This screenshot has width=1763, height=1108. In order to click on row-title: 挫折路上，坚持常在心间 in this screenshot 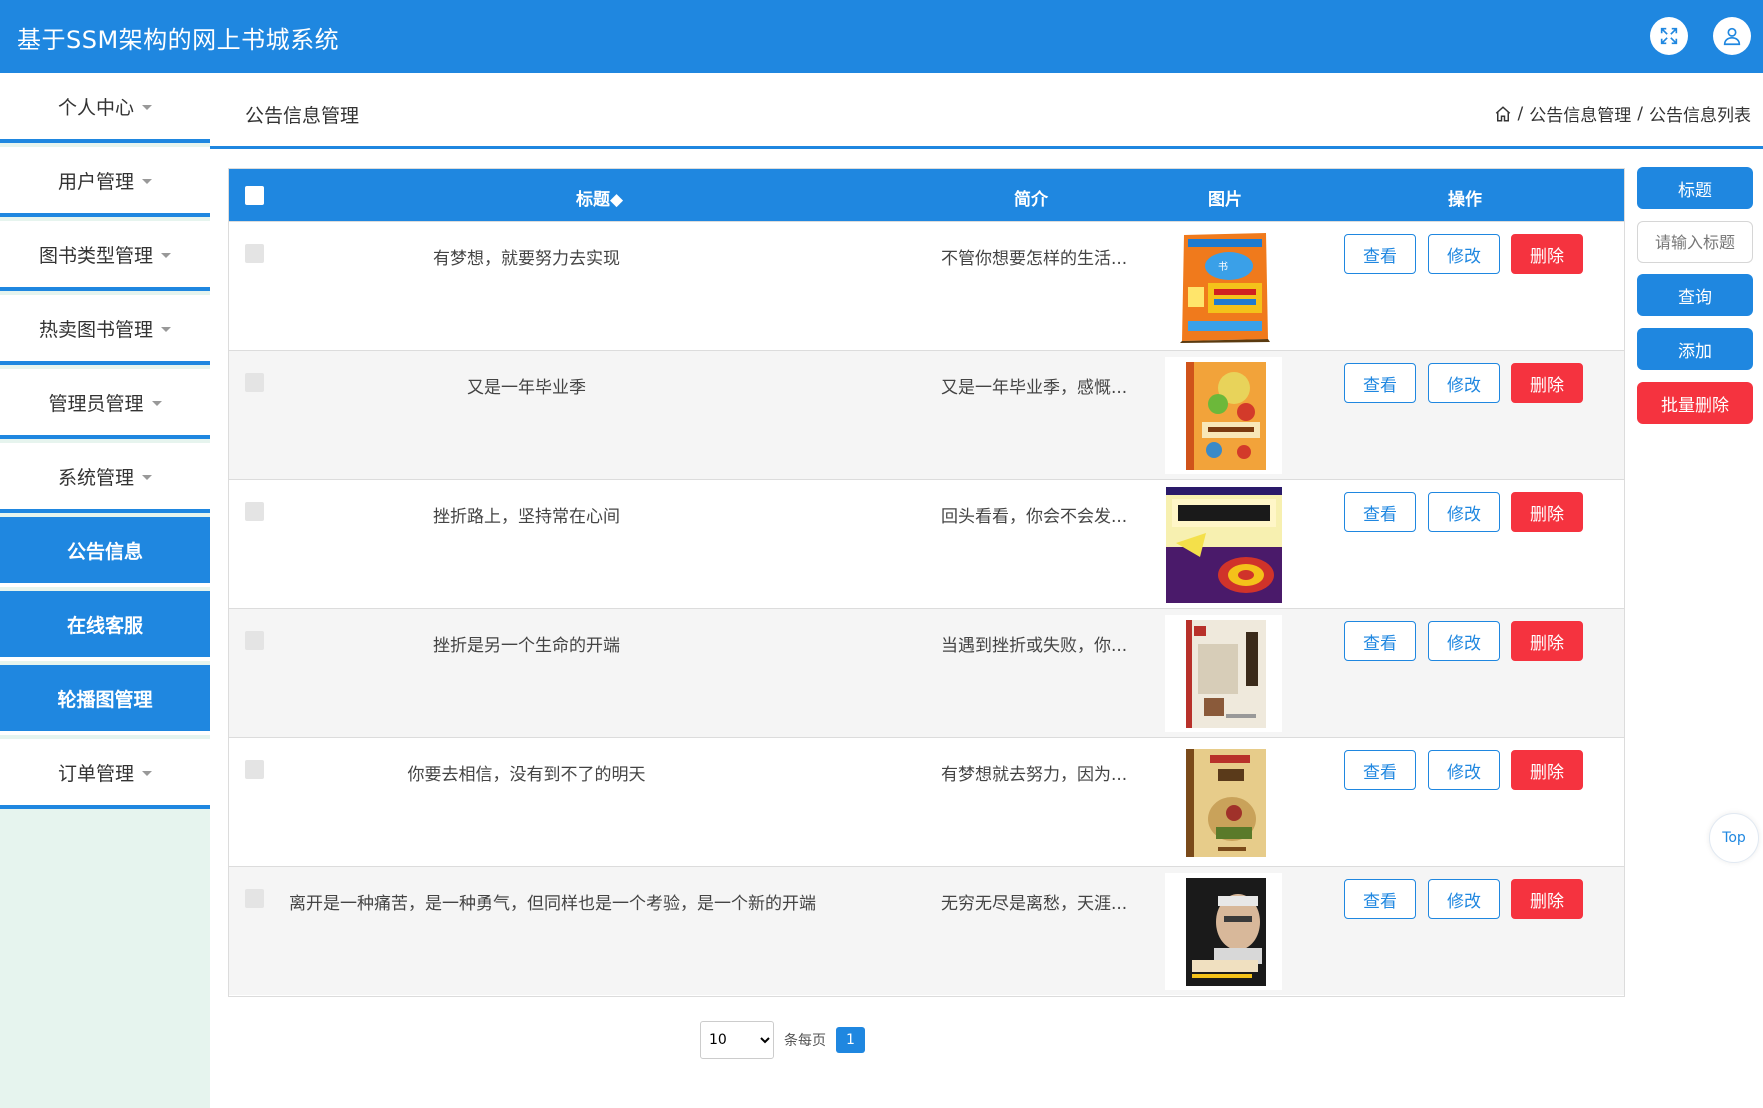, I will do `click(526, 517)`.